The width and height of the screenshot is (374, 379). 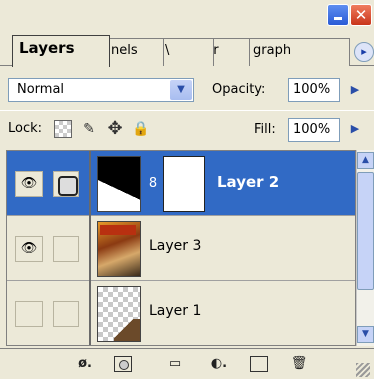 I want to click on adjustment-layer-icon: ◐., so click(x=219, y=364).